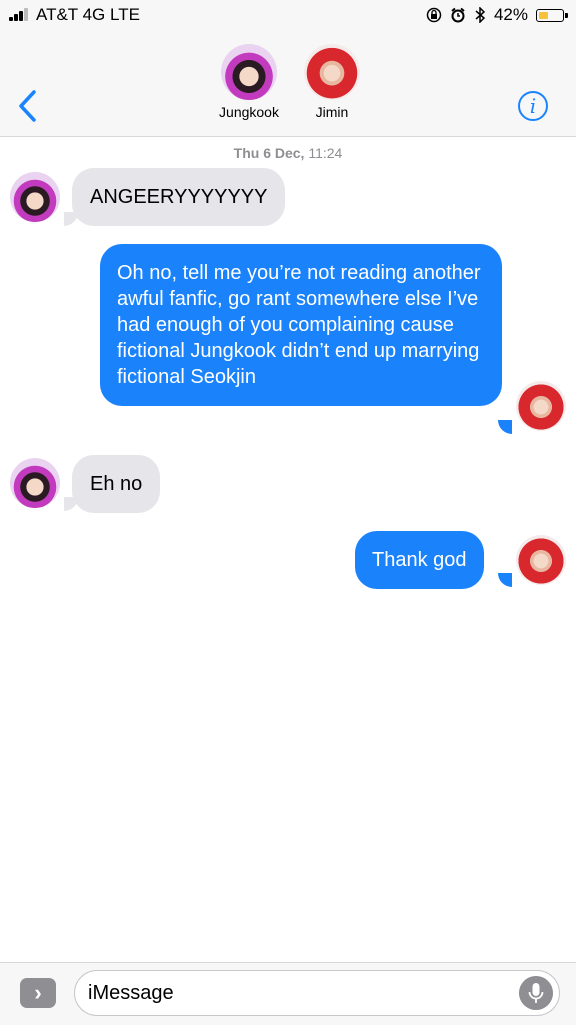  I want to click on status-right-group: 42%, so click(497, 15).